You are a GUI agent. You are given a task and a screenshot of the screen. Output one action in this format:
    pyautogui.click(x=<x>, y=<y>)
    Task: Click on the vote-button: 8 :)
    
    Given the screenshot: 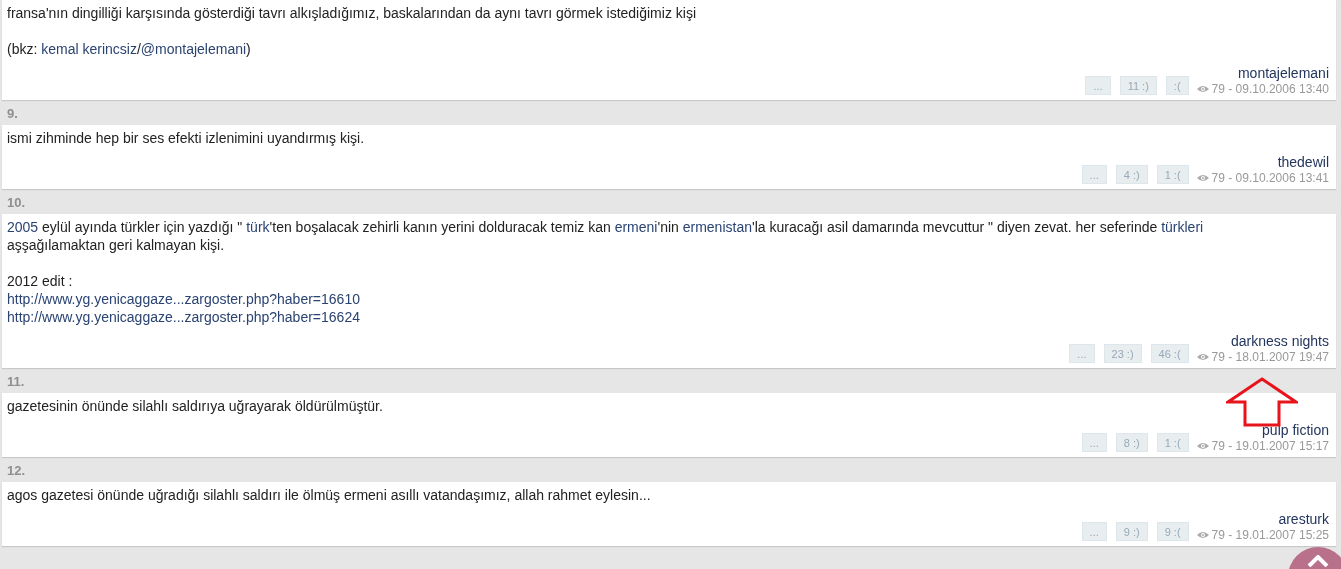 What is the action you would take?
    pyautogui.click(x=1131, y=442)
    